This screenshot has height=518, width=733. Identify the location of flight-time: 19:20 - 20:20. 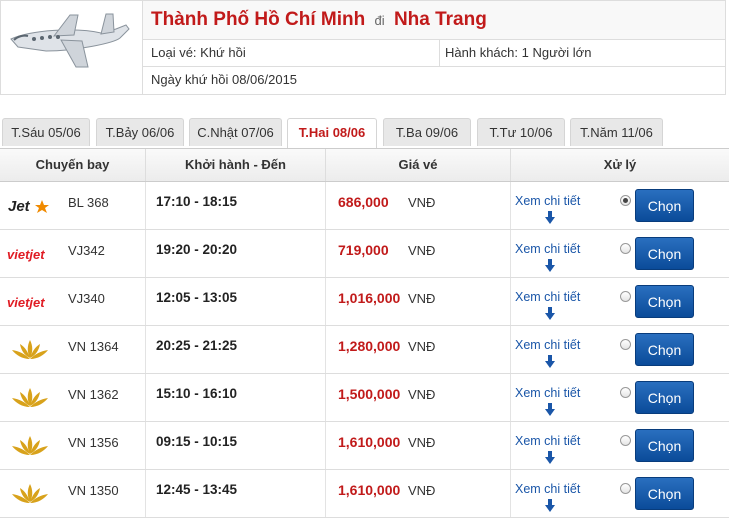
(197, 249).